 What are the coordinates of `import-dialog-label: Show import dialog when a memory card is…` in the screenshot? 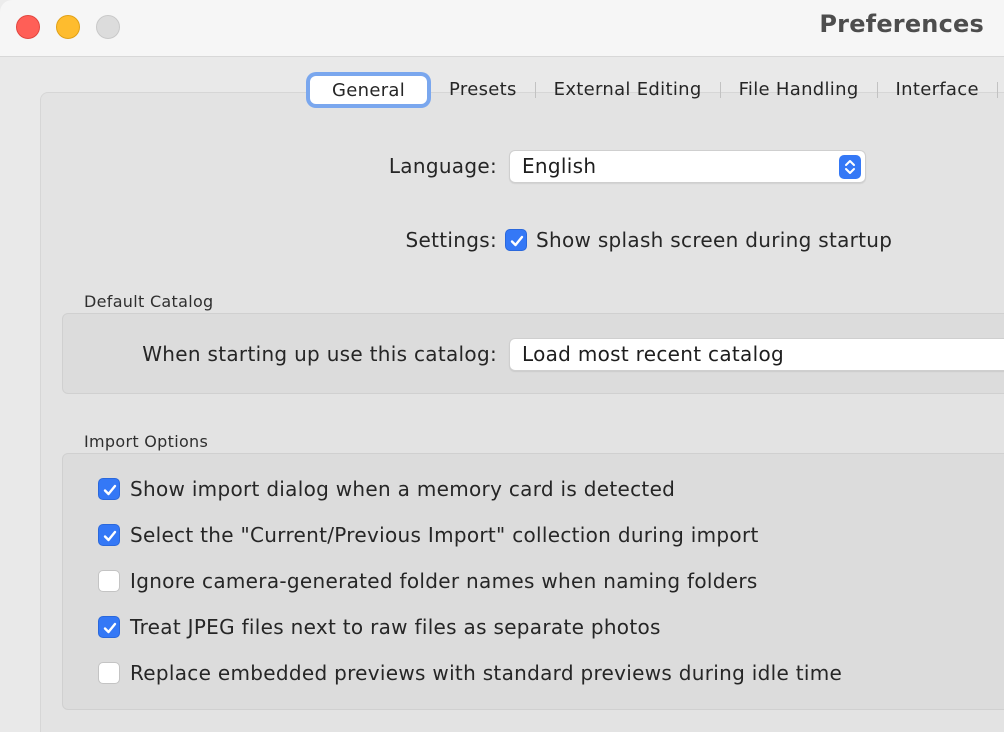 It's located at (402, 489).